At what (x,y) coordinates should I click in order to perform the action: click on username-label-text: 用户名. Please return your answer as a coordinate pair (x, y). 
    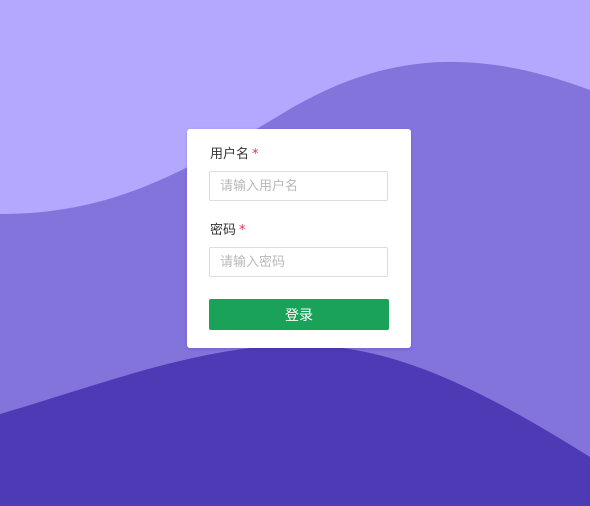
    Looking at the image, I should click on (230, 154).